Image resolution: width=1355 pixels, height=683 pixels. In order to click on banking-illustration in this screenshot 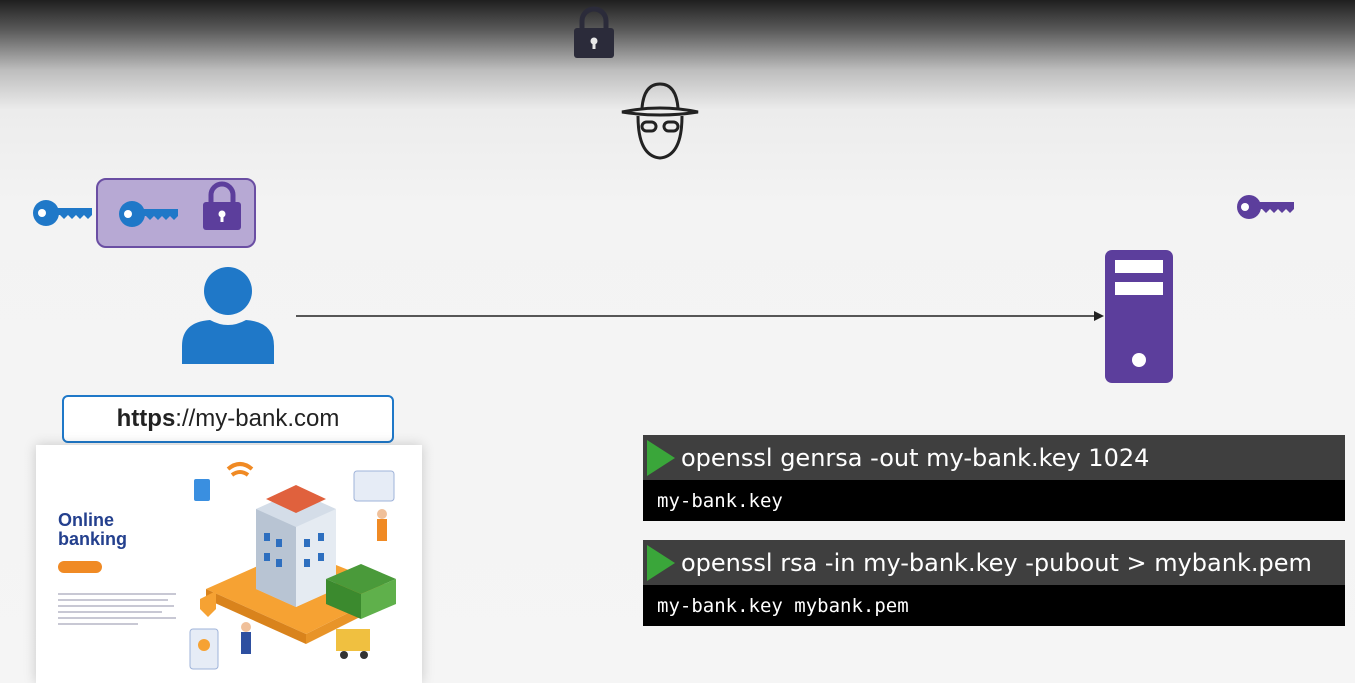, I will do `click(292, 566)`.